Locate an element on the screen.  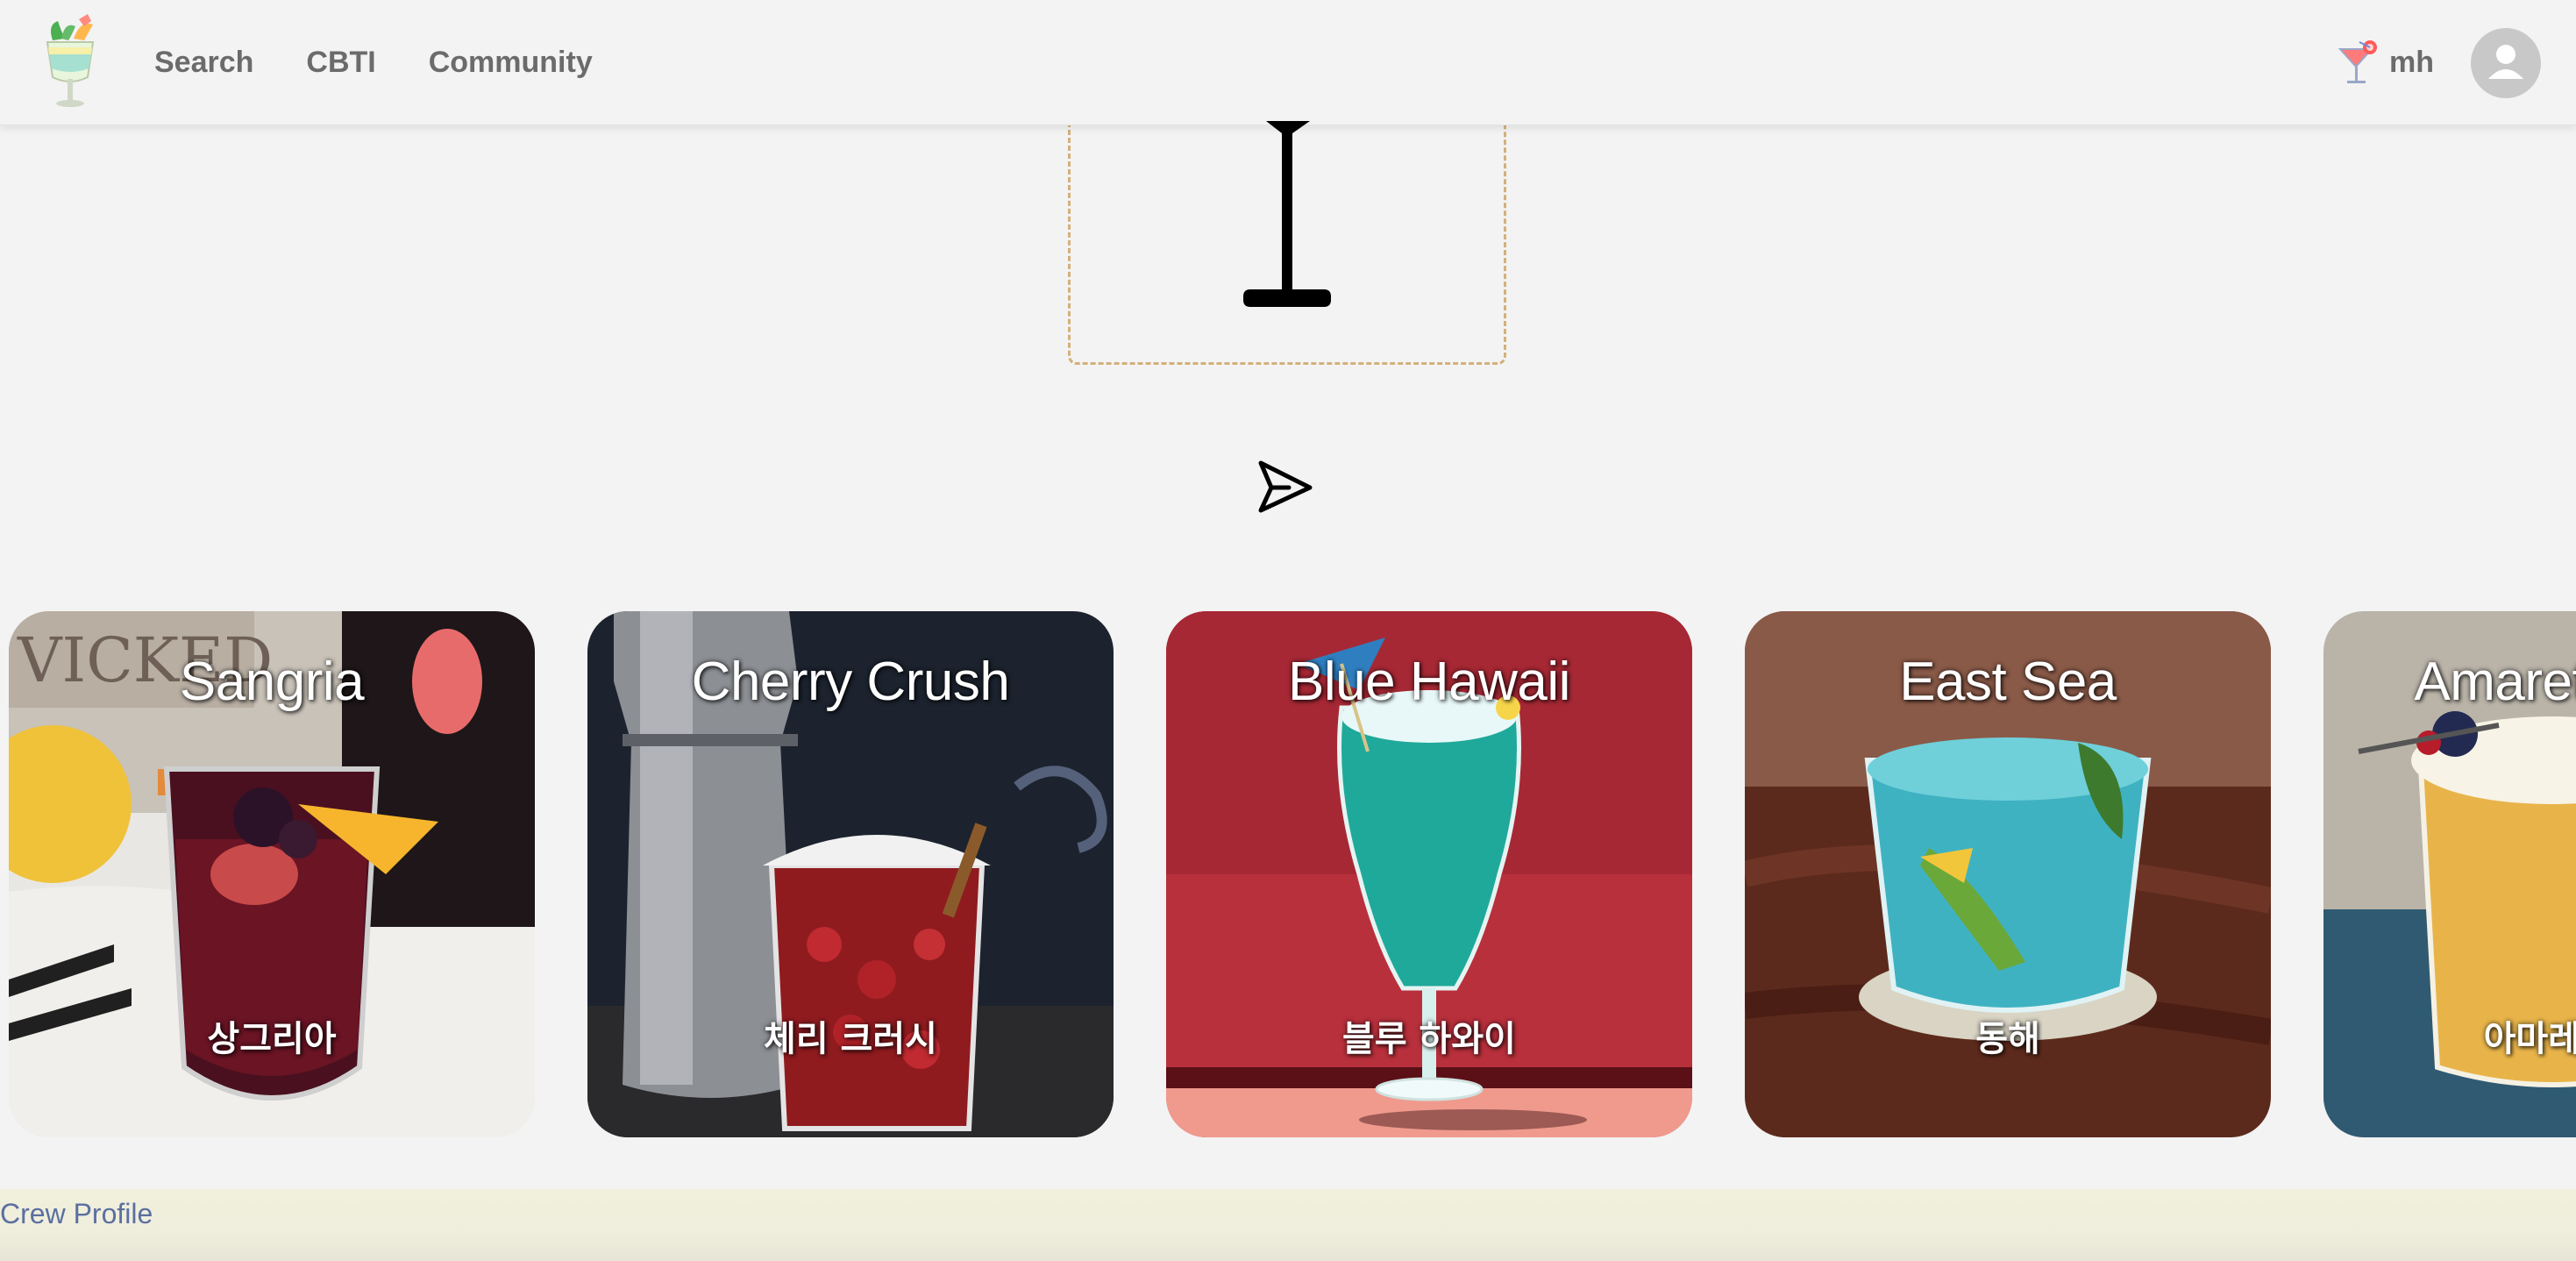
card-title: Sangria is located at coordinates (272, 682).